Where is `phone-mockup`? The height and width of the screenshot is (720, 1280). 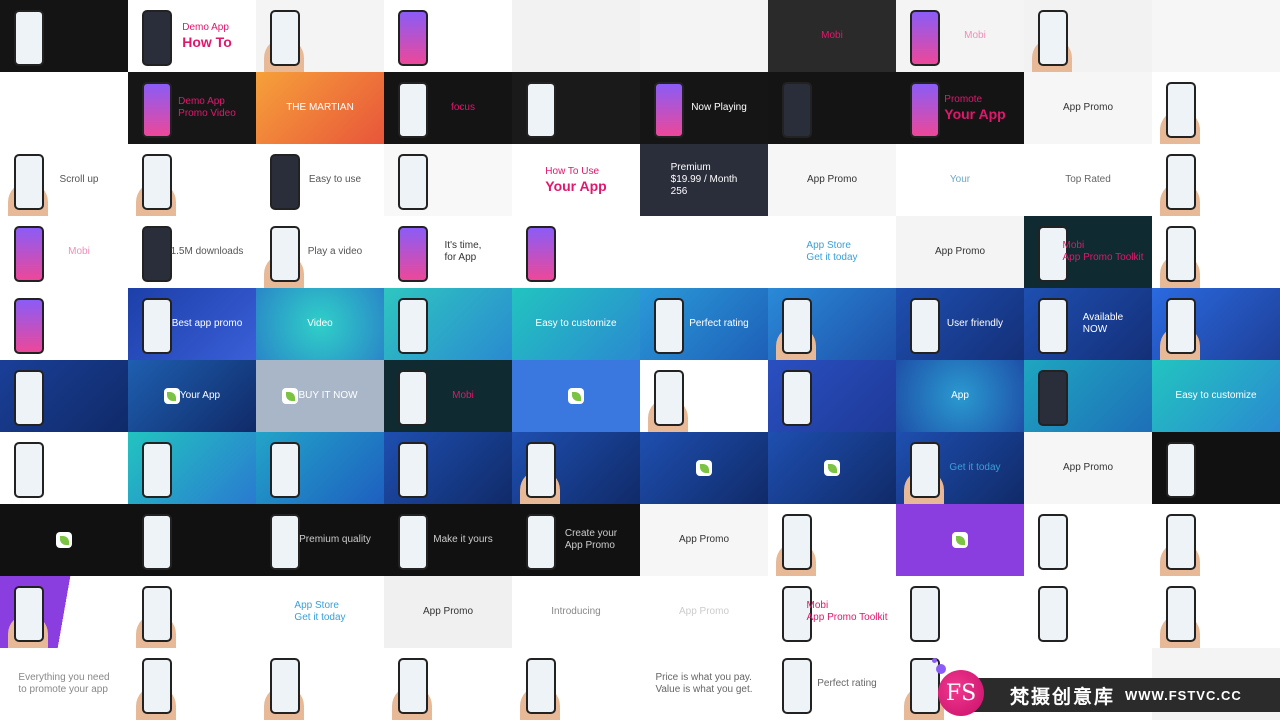
phone-mockup is located at coordinates (285, 542).